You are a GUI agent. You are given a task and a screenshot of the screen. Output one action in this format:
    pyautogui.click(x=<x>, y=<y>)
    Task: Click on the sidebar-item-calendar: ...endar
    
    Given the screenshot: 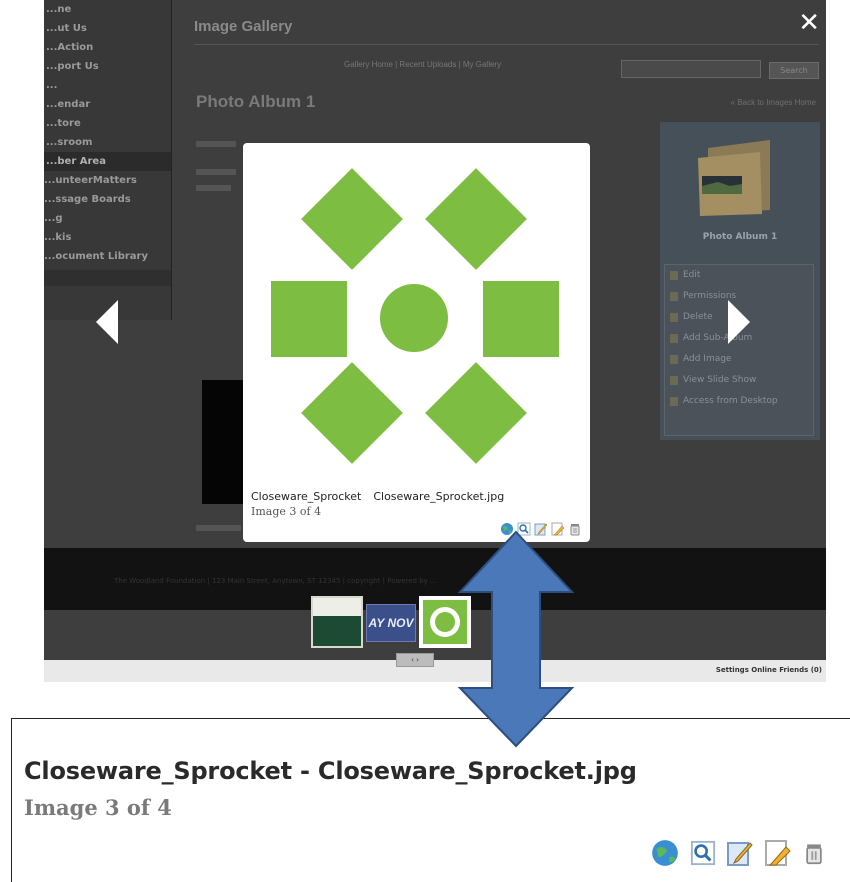 What is the action you would take?
    pyautogui.click(x=107, y=104)
    